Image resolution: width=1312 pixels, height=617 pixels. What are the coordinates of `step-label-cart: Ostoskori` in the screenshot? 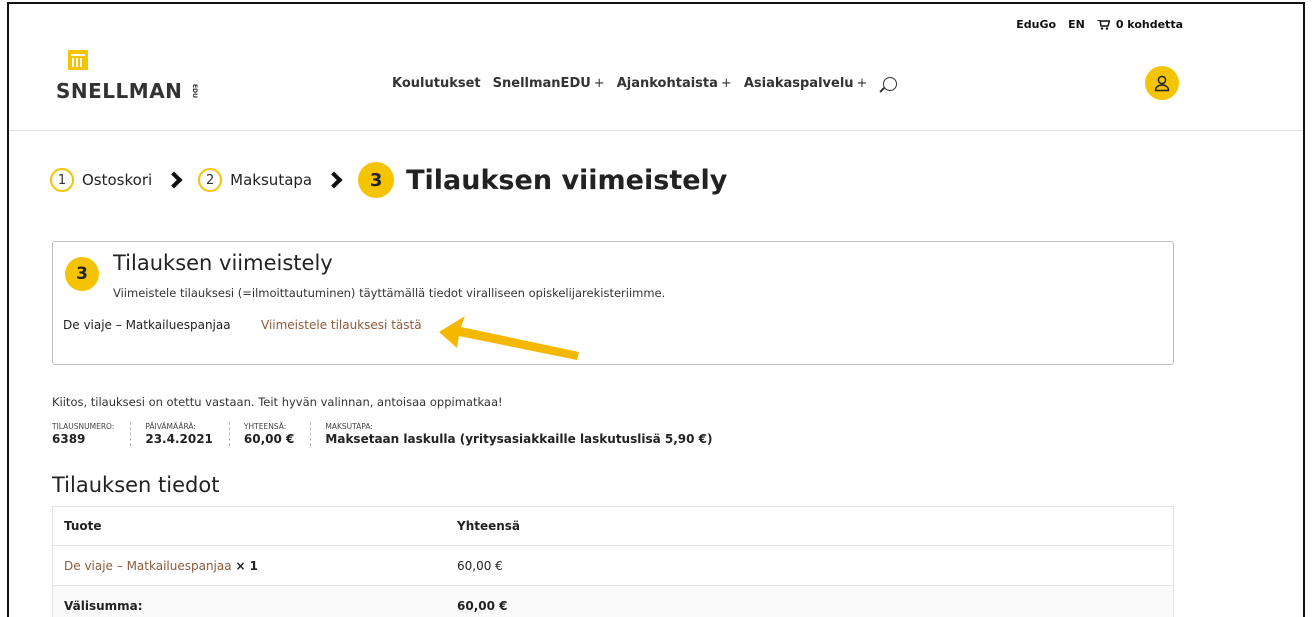 It's located at (117, 180).